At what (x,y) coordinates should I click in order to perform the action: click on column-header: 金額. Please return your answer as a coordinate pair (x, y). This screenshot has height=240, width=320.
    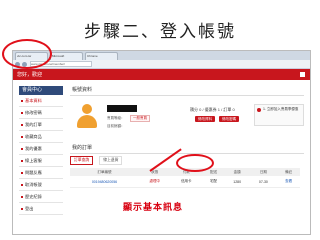
    Looking at the image, I should click on (237, 172).